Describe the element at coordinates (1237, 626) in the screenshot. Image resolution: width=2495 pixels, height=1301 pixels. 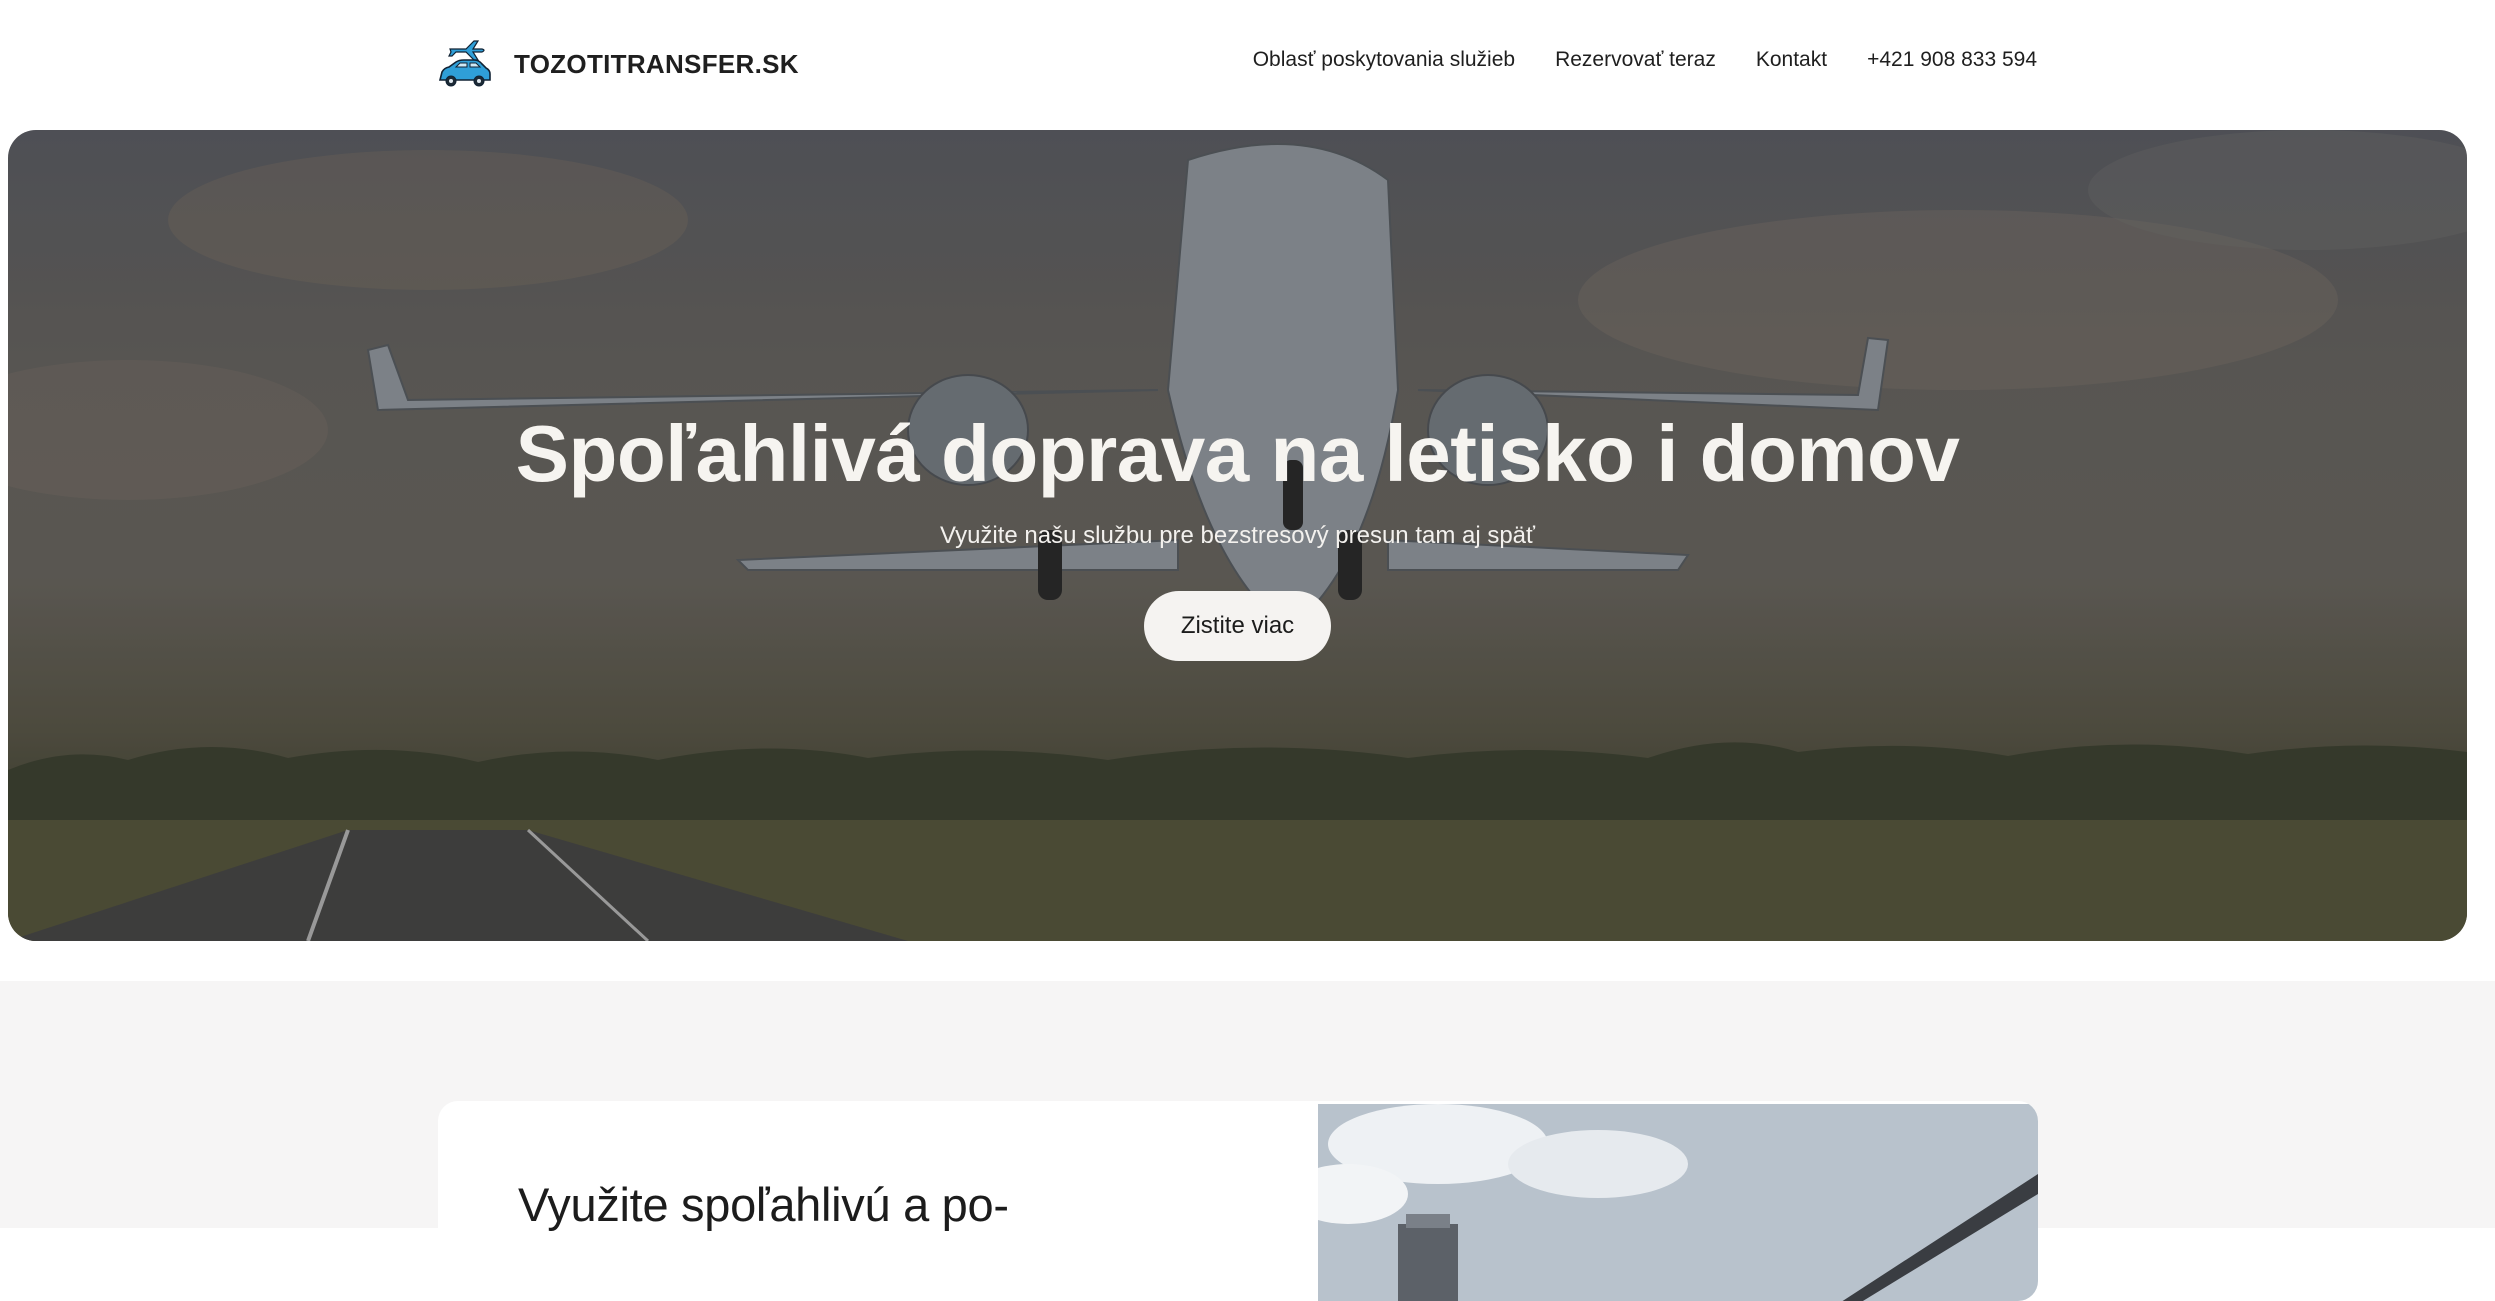
I see `learn-more-button: Zistite viac` at that location.